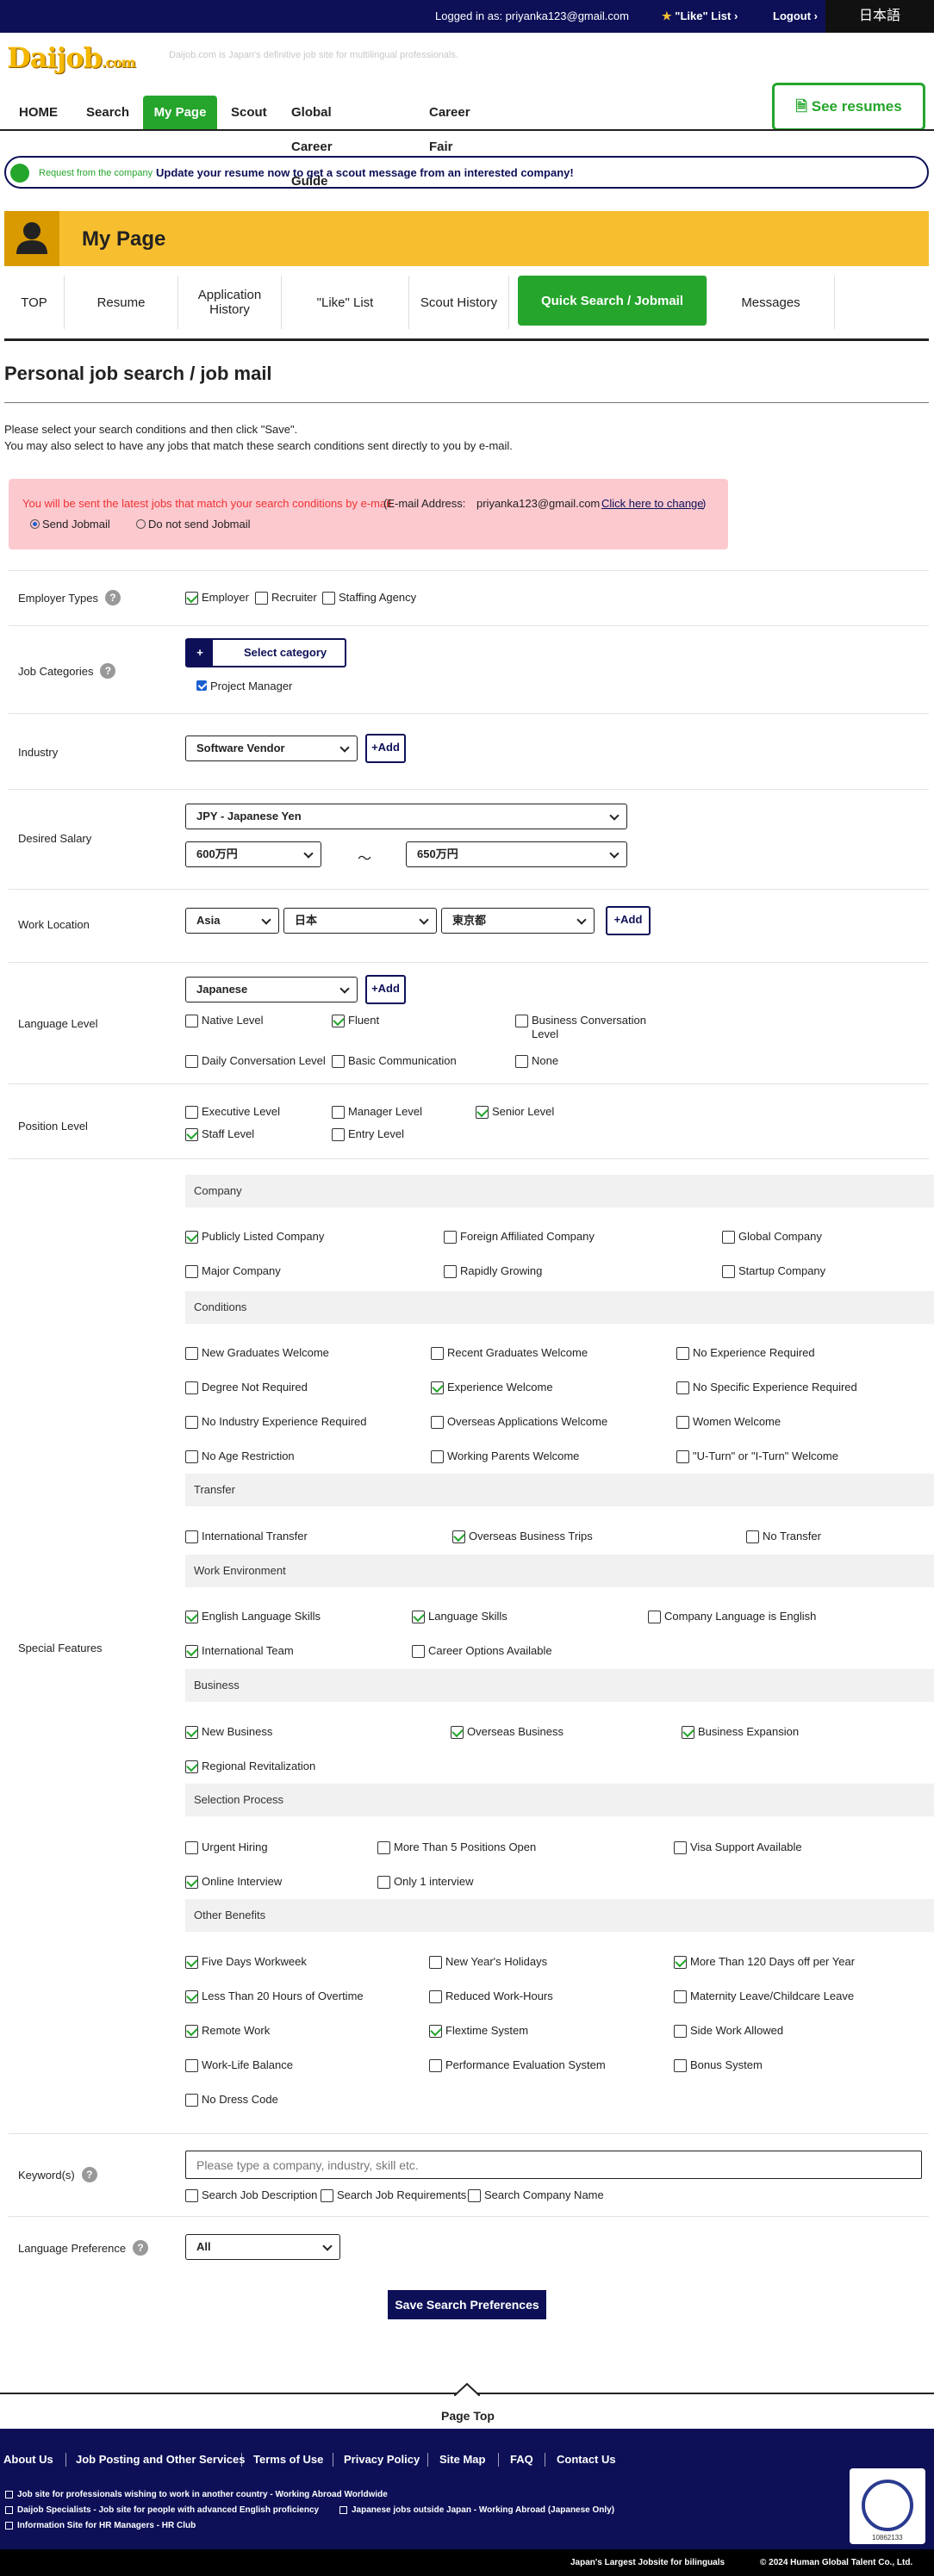  I want to click on language-select: Japanese, so click(272, 989).